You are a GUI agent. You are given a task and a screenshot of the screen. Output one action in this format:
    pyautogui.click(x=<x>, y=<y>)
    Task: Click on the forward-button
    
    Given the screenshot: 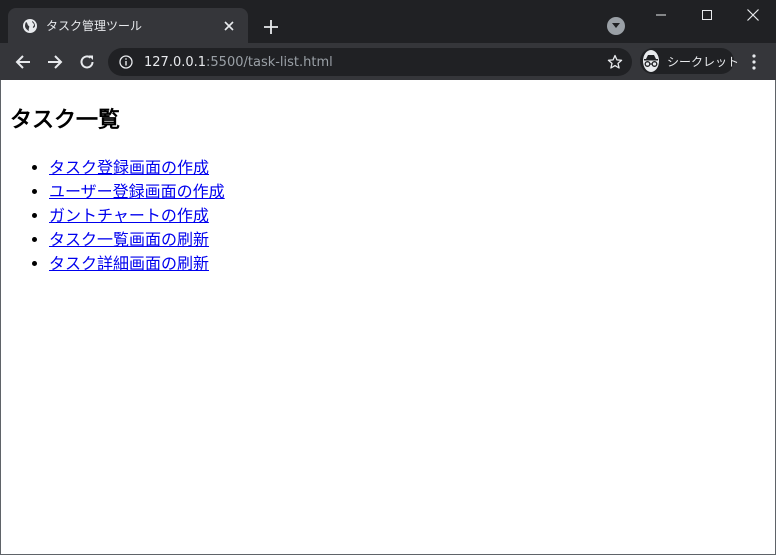 What is the action you would take?
    pyautogui.click(x=55, y=62)
    